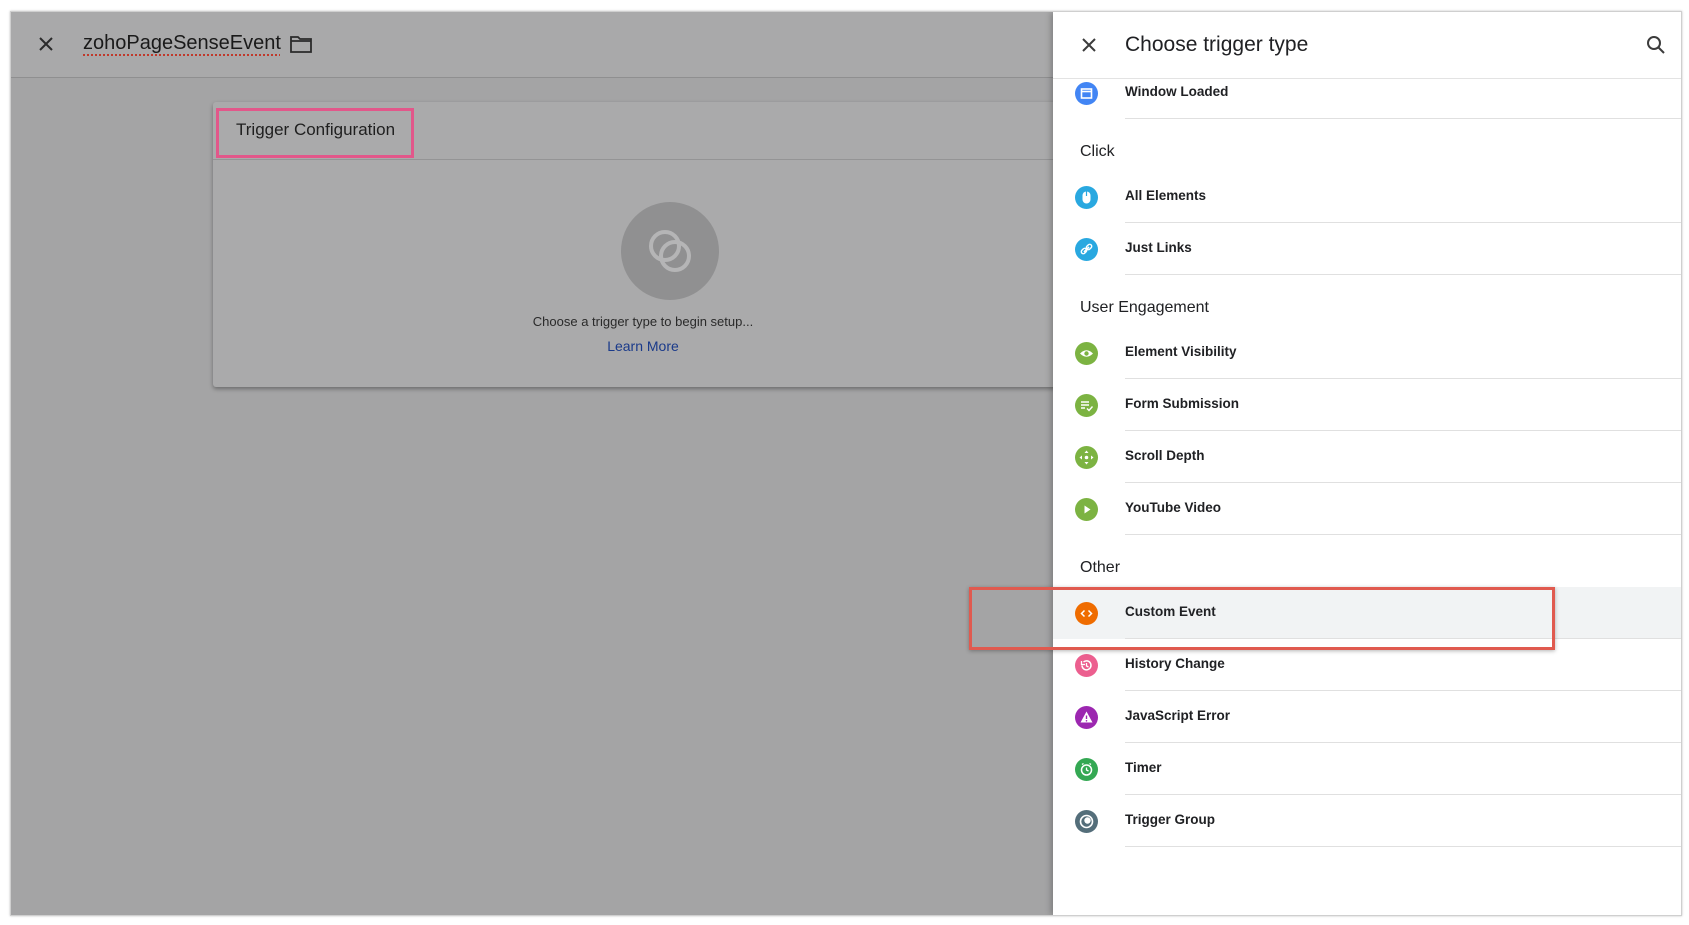 This screenshot has width=1689, height=925. What do you see at coordinates (643, 346) in the screenshot?
I see `learn-more-link: Learn More` at bounding box center [643, 346].